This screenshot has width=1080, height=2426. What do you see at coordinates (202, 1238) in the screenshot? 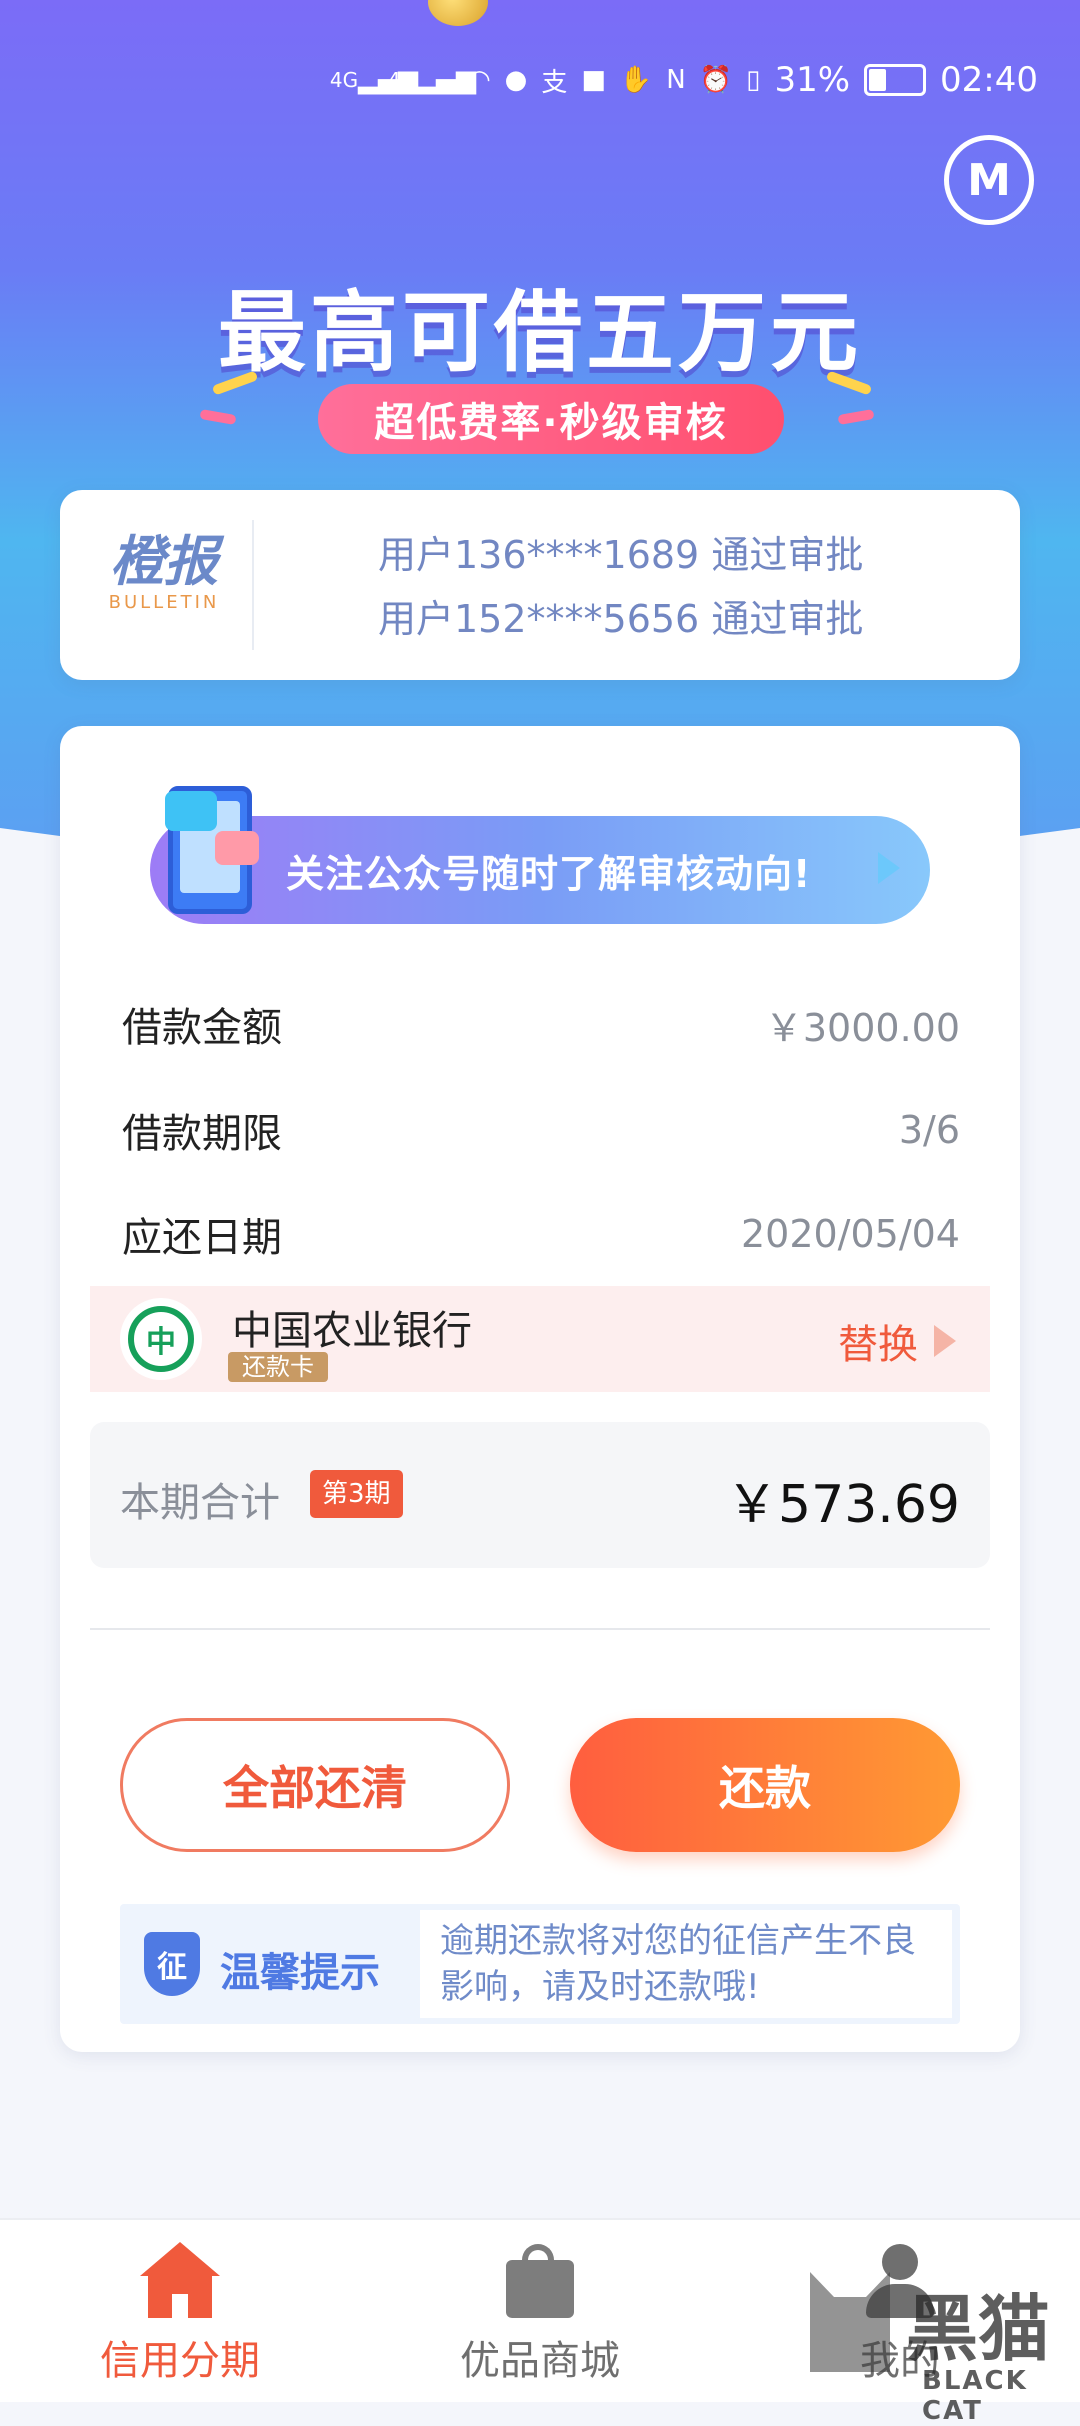
I see `row-label: 应还日期` at bounding box center [202, 1238].